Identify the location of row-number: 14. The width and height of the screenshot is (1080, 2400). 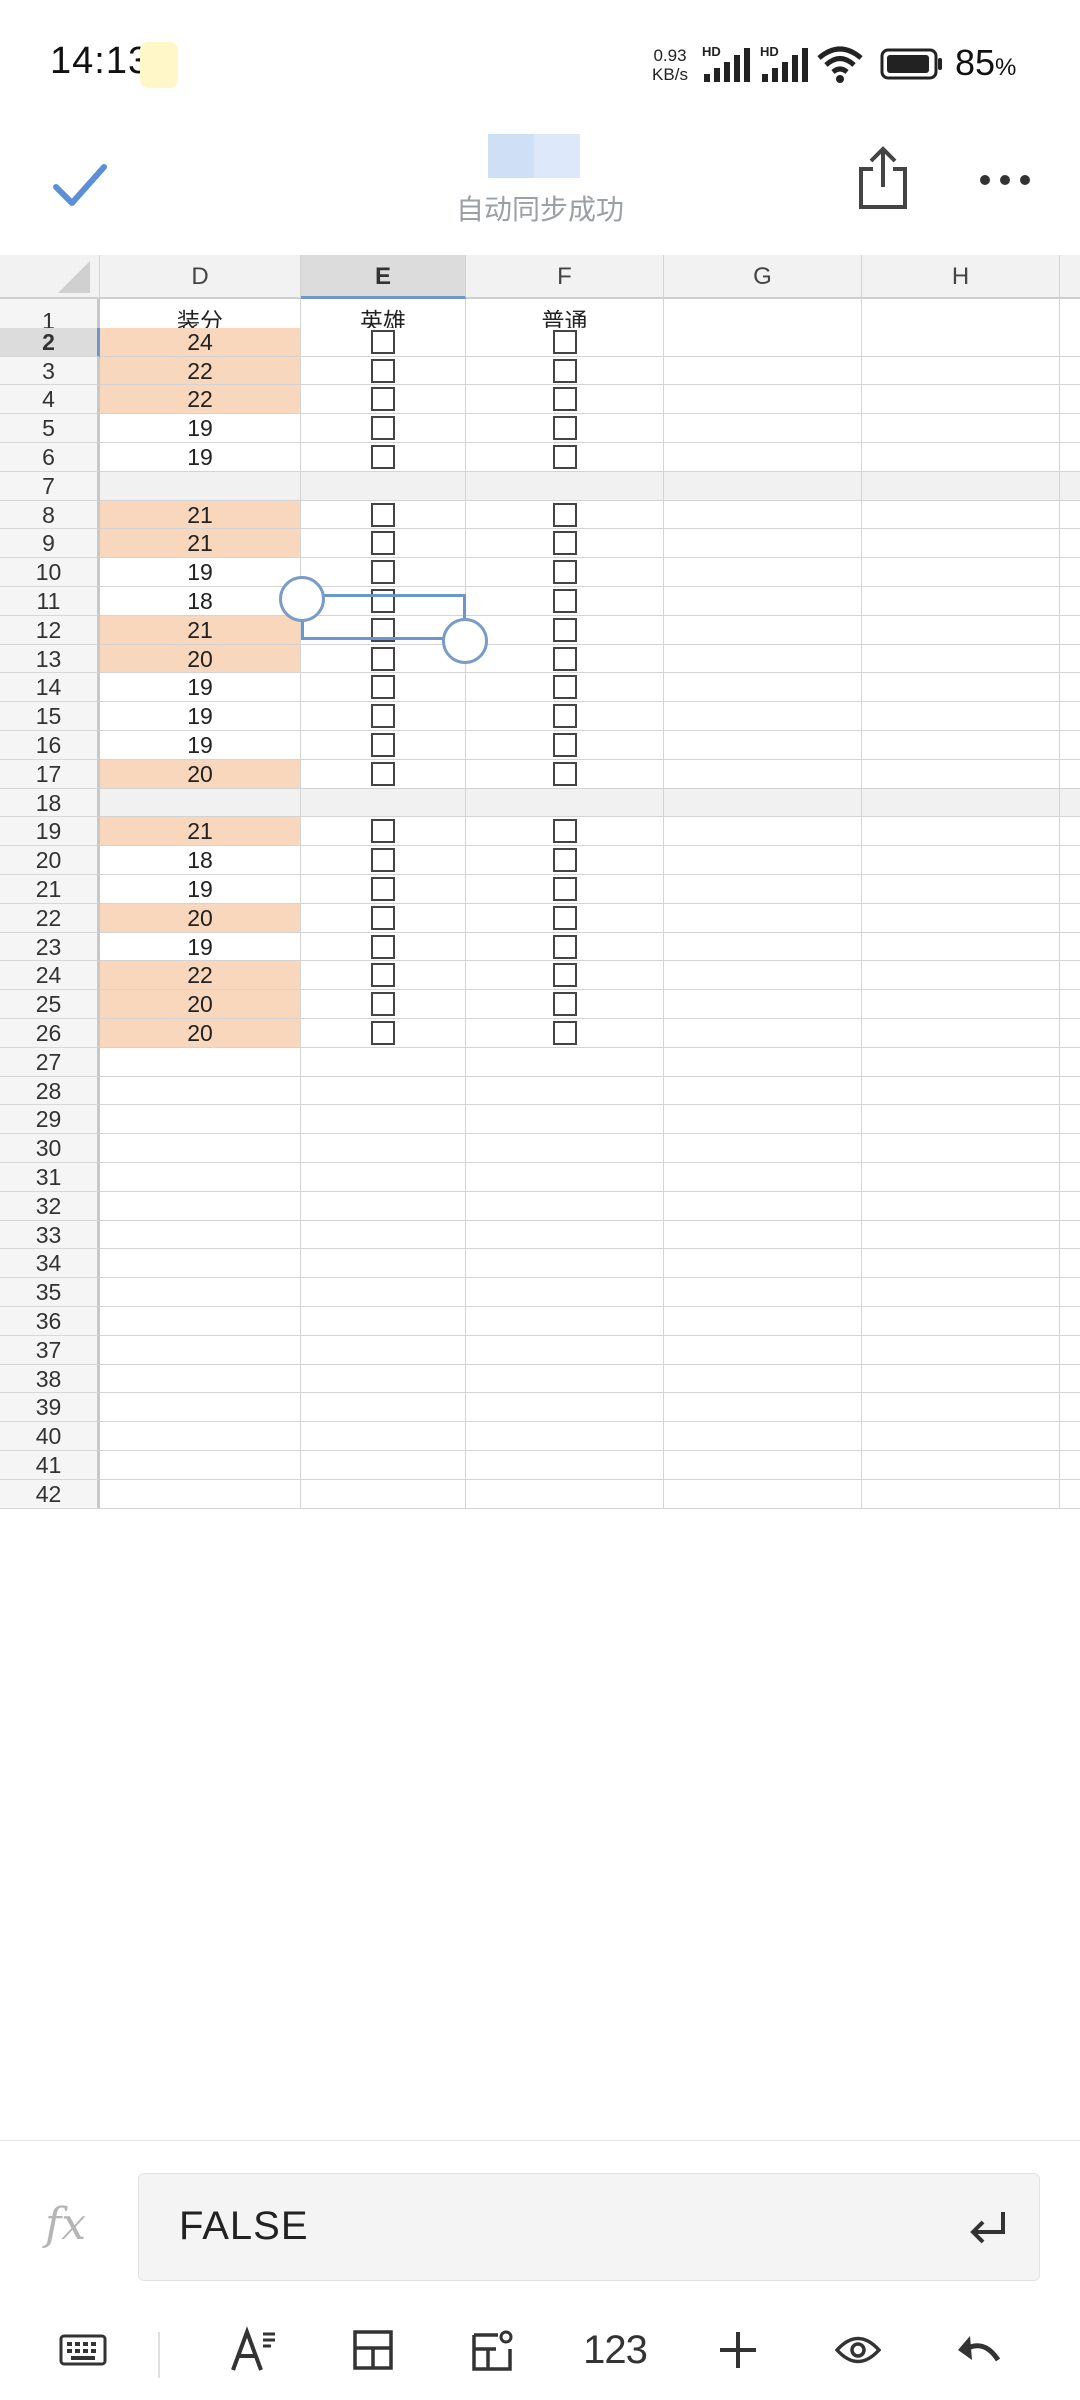
(50, 687).